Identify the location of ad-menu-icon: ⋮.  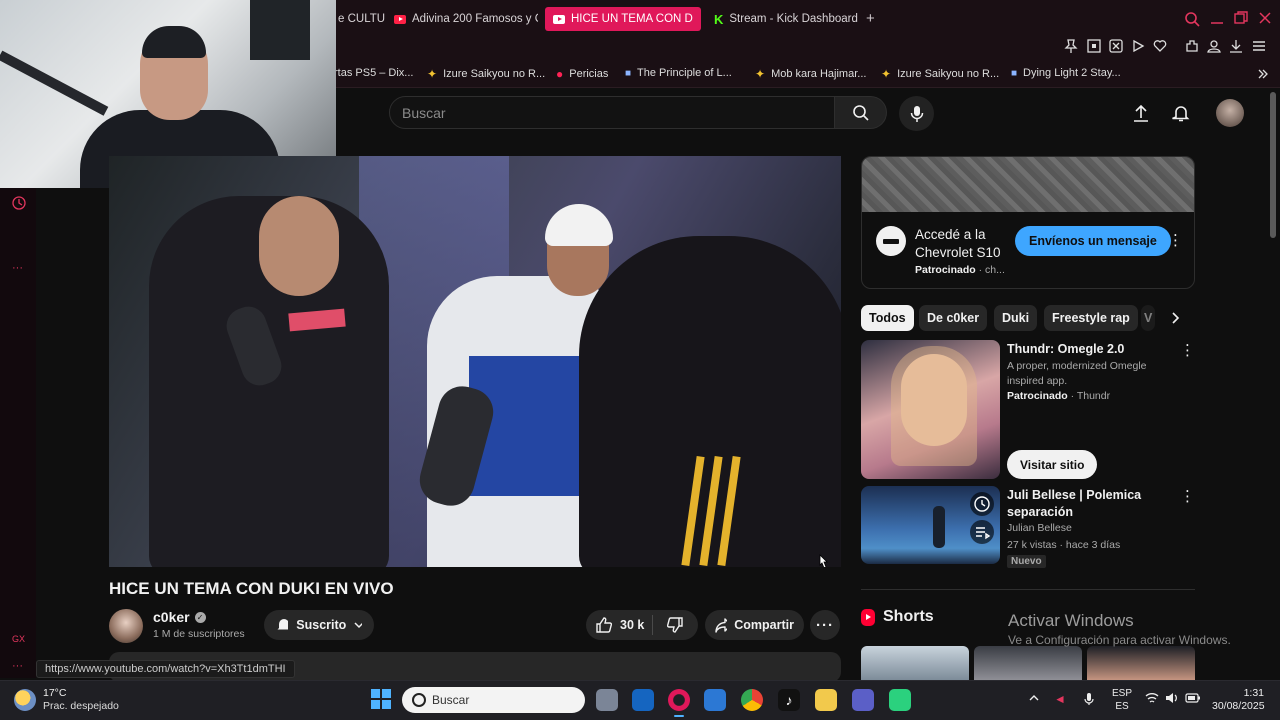
(1175, 240).